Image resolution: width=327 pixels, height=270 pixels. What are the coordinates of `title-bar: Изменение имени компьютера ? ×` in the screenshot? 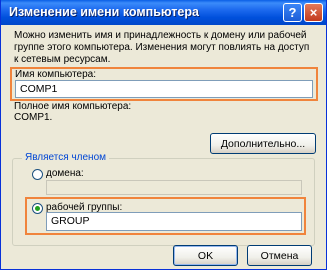 It's located at (163, 12).